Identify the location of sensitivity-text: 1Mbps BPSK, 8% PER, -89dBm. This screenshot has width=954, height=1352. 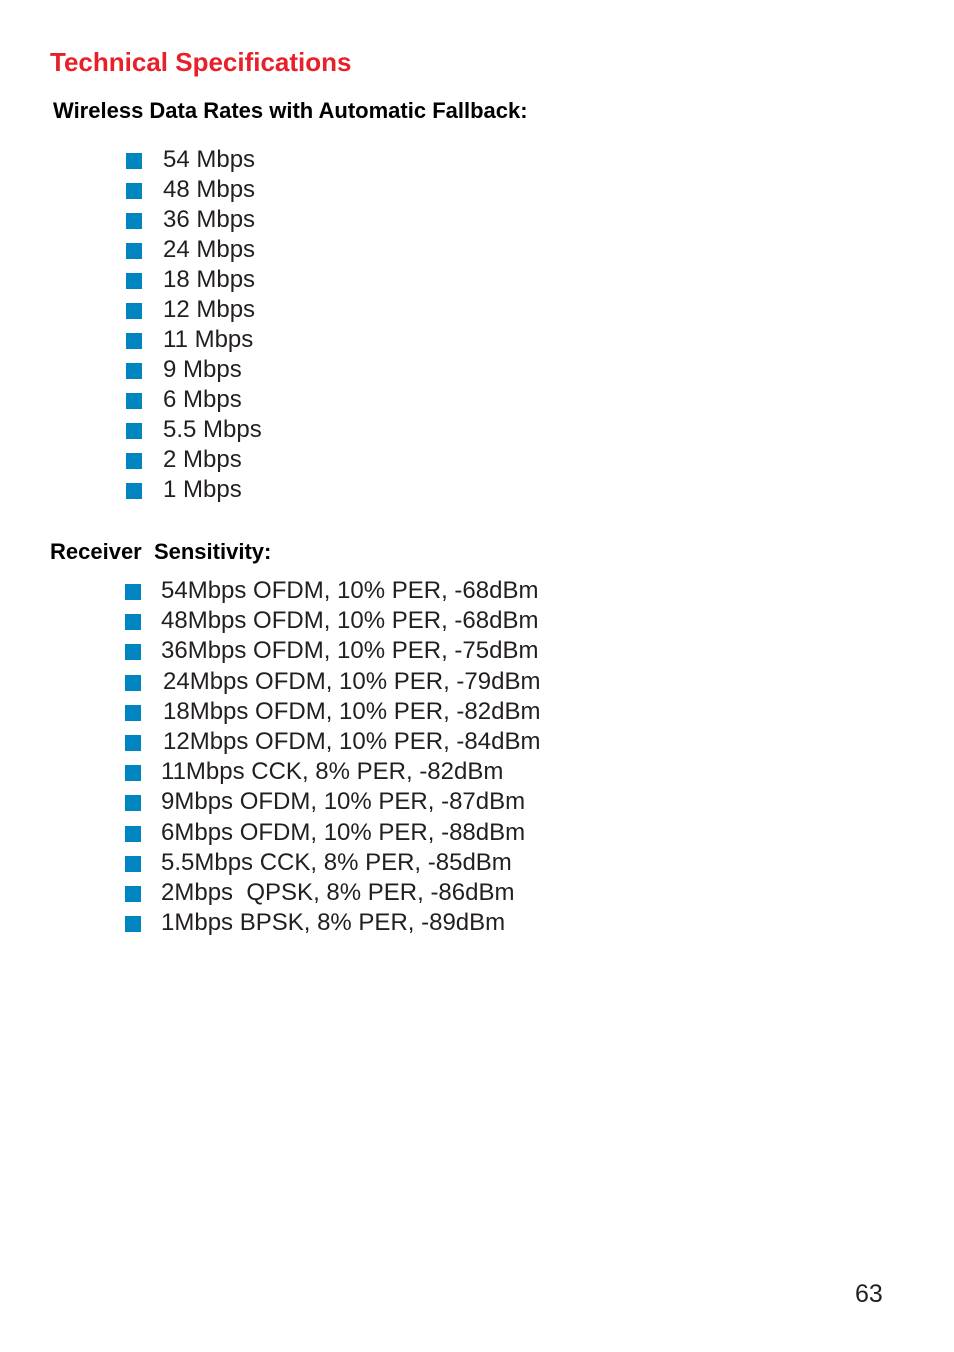
(333, 923).